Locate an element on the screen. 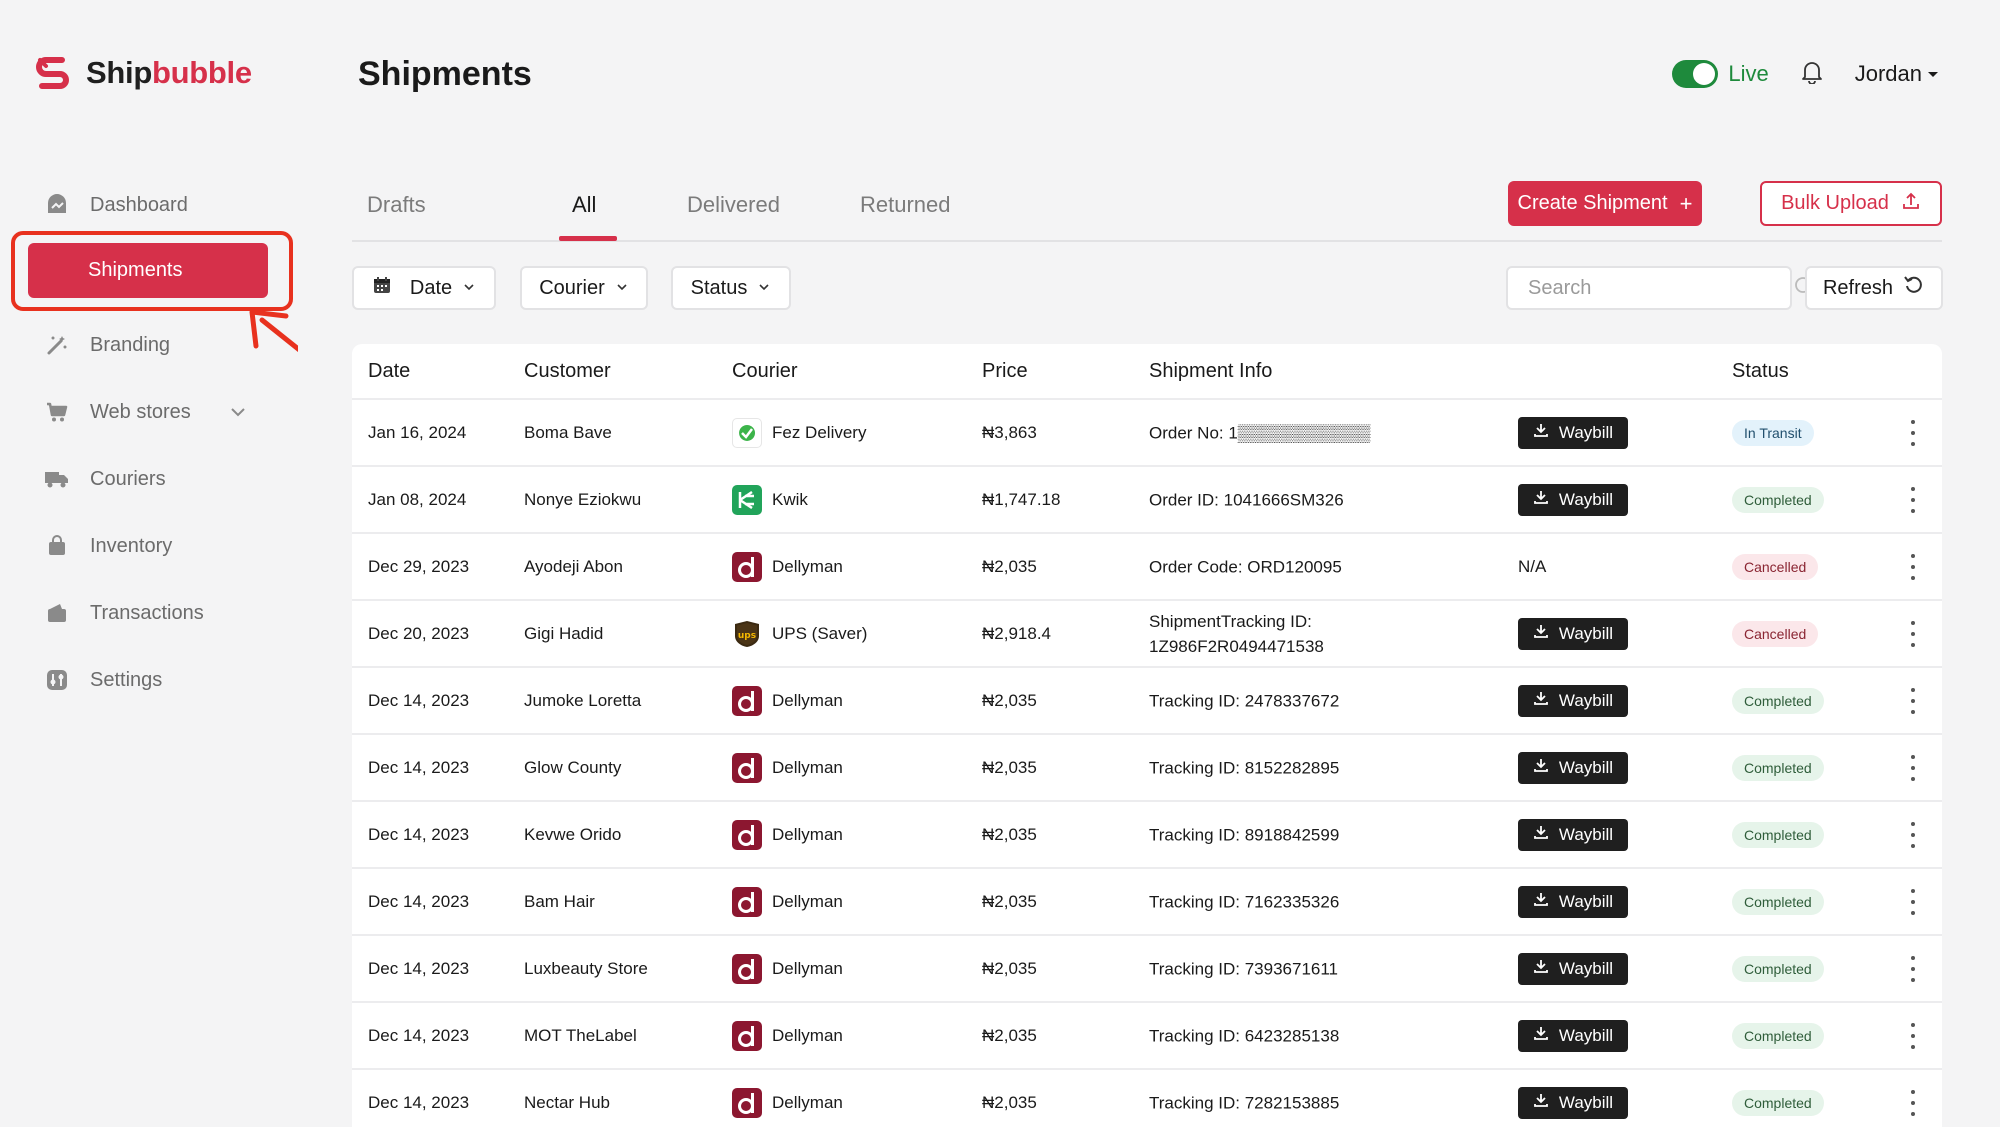 The height and width of the screenshot is (1127, 2000). create-shipment-button: Create Shipment + is located at coordinates (1605, 203).